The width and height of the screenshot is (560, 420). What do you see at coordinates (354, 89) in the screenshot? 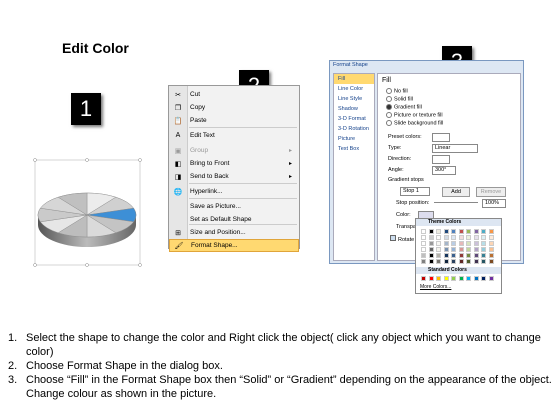
I see `category-line-color: Line Color` at bounding box center [354, 89].